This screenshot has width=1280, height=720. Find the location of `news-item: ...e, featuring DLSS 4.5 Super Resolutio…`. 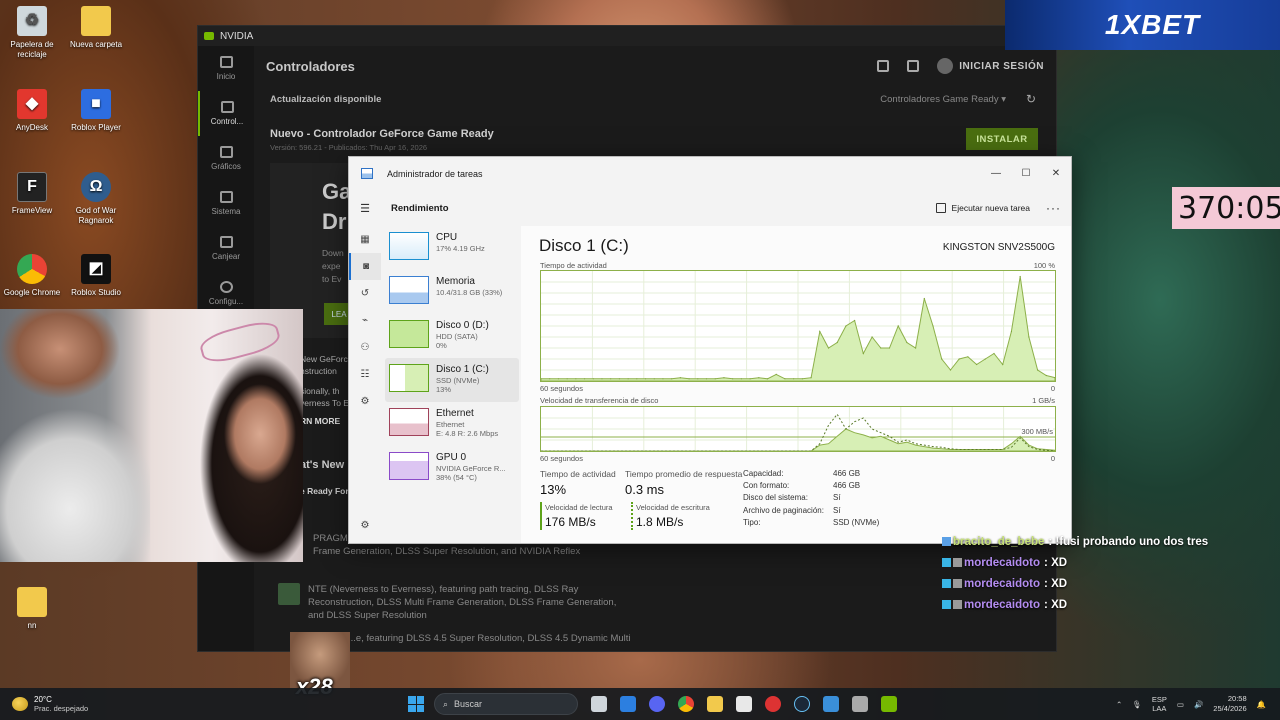

news-item: ...e, featuring DLSS 4.5 Super Resolutio… is located at coordinates (493, 638).